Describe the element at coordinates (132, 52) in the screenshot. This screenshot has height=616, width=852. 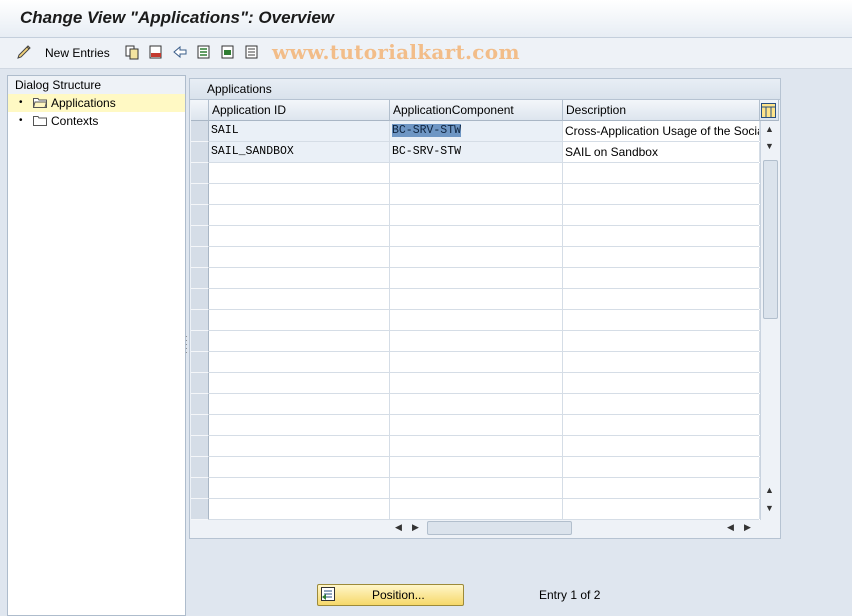
I see `copy-icon` at that location.